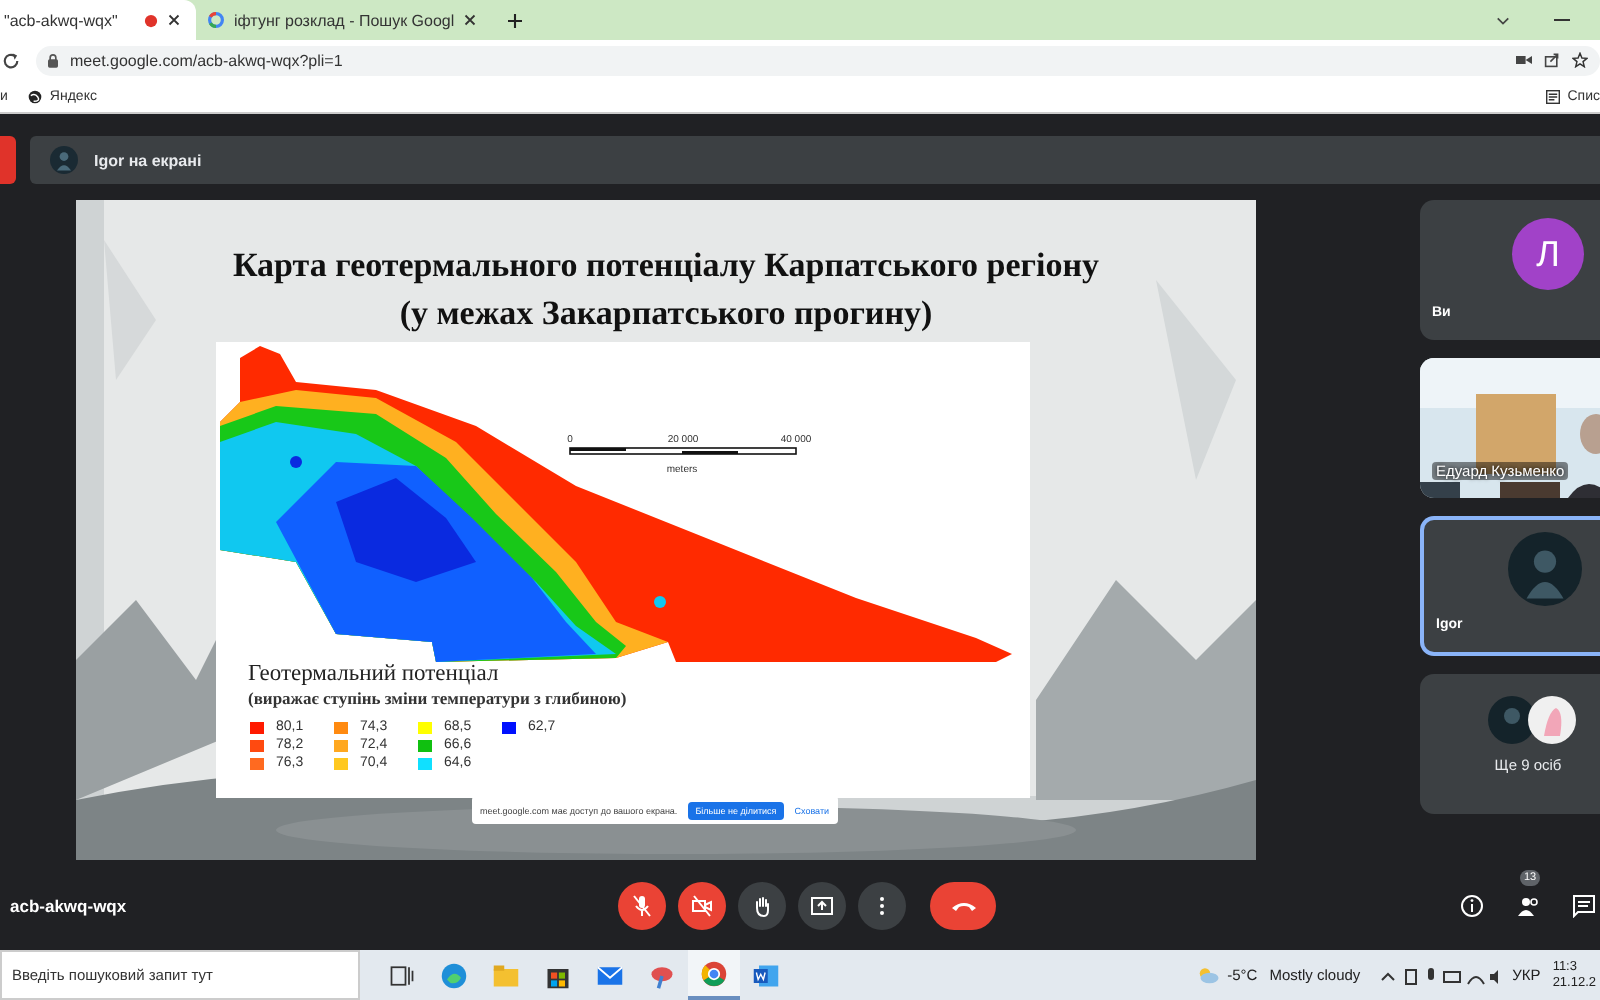 The width and height of the screenshot is (1600, 1000). Describe the element at coordinates (438, 699) in the screenshot. I see `legend-subtitle: (виражає ступінь зміни температури з глибиною)` at that location.